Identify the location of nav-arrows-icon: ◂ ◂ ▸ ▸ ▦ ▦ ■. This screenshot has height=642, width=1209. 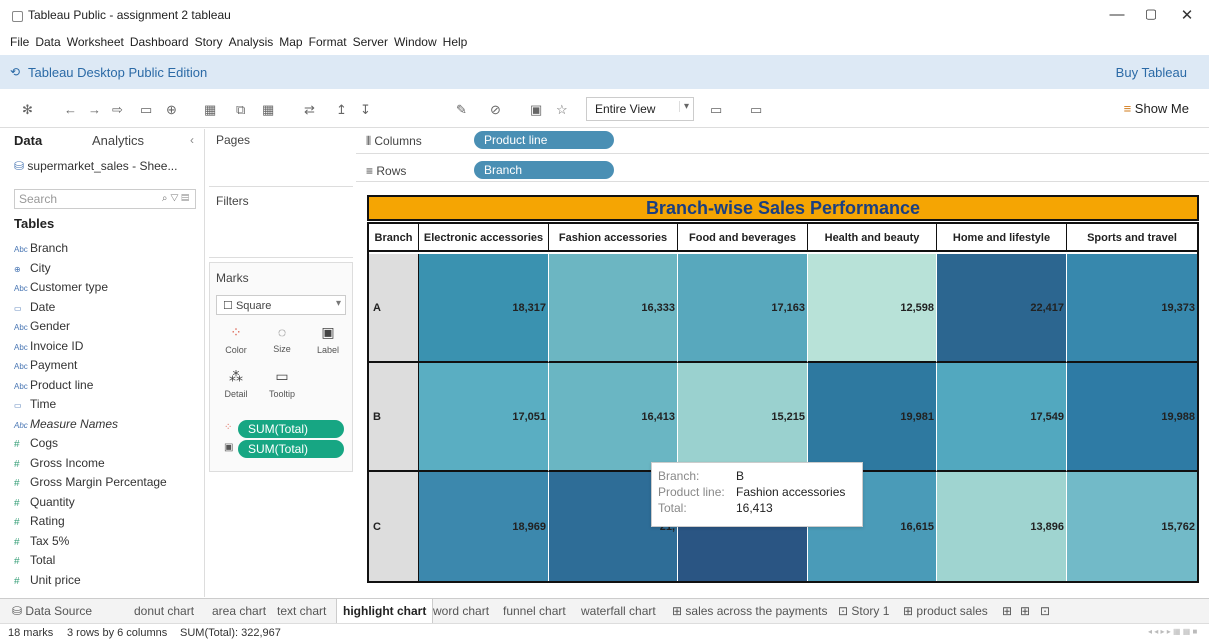
(1172, 631).